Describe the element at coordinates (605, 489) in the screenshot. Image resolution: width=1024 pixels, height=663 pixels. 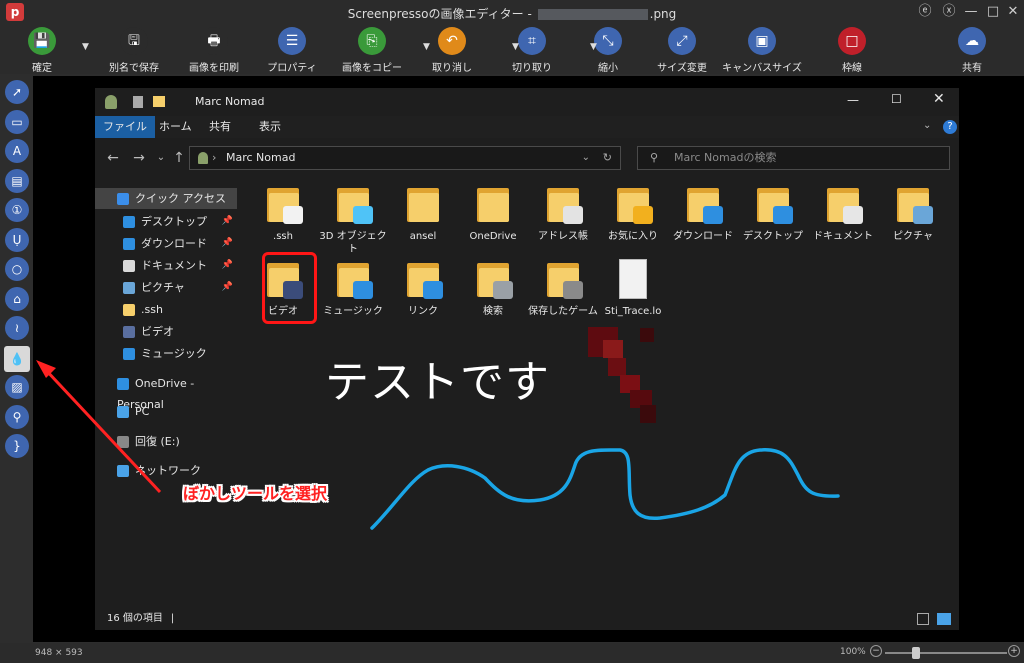
I see `freehand-line` at that location.